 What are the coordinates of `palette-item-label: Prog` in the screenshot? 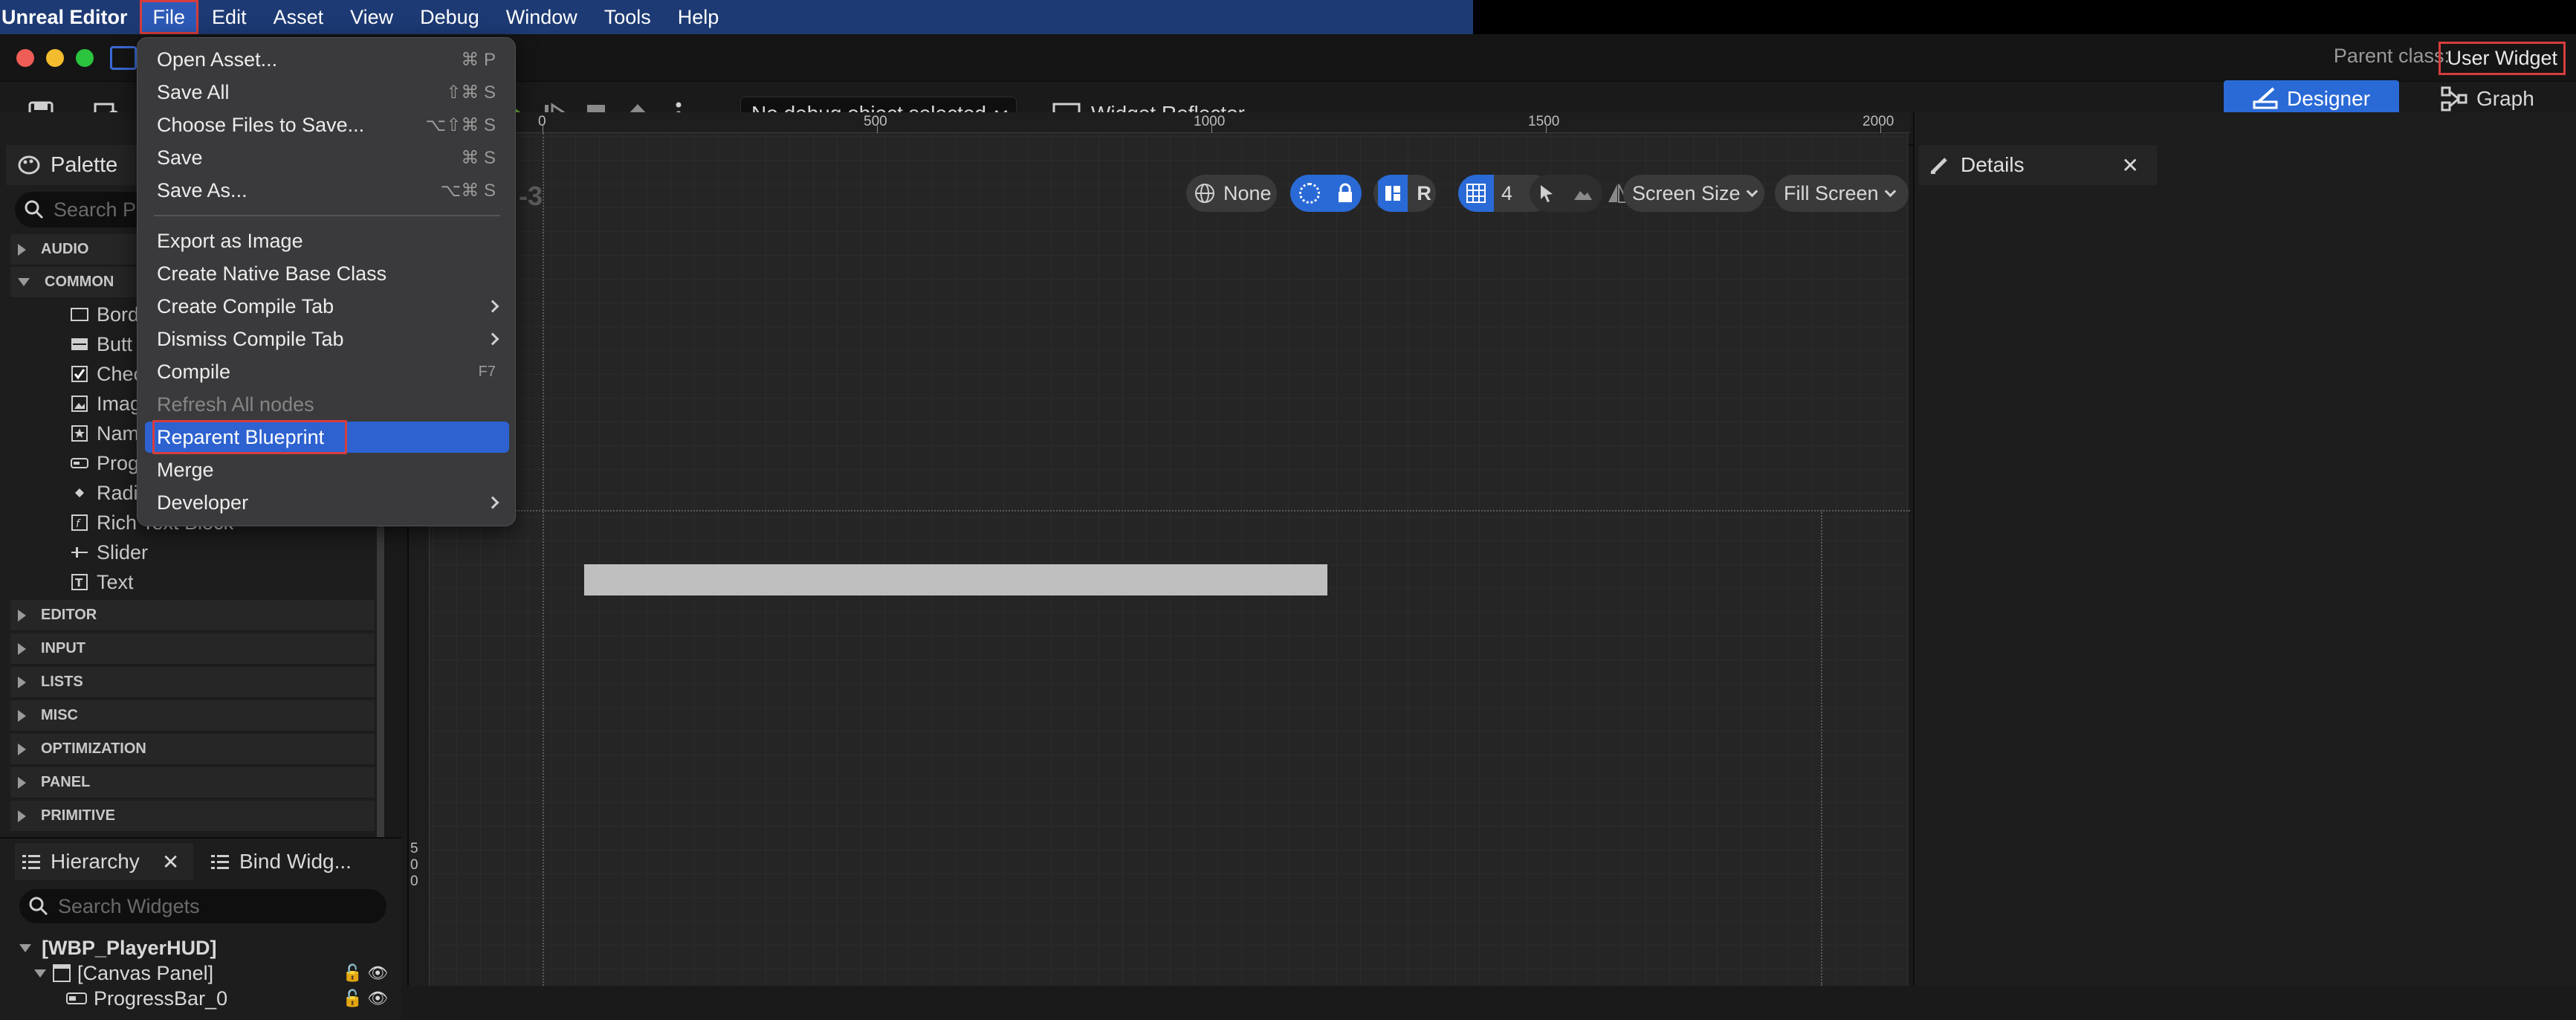 It's located at (118, 462).